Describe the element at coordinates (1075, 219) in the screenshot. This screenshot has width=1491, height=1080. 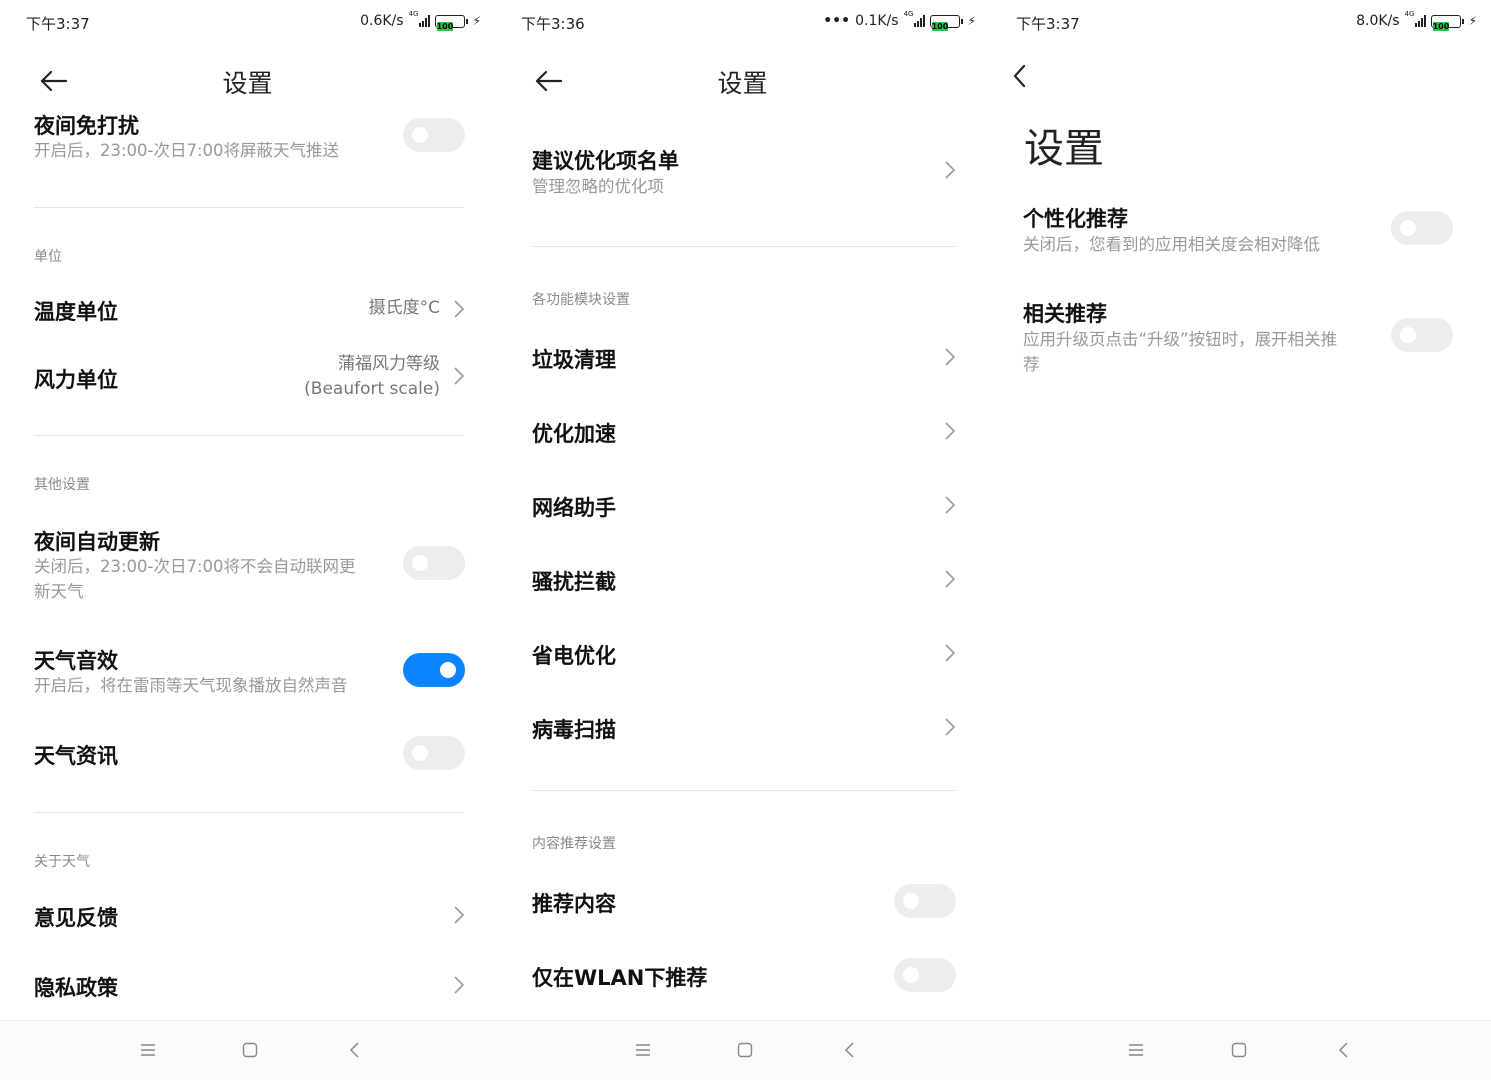
I see `personalized-title: 个性化推荐` at that location.